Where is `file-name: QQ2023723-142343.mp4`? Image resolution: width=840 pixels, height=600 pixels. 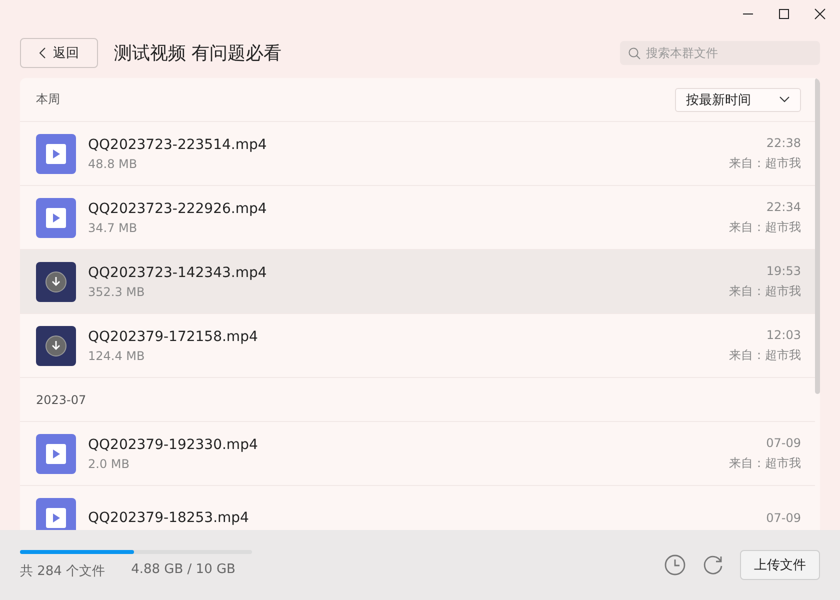 file-name: QQ2023723-142343.mp4 is located at coordinates (178, 272).